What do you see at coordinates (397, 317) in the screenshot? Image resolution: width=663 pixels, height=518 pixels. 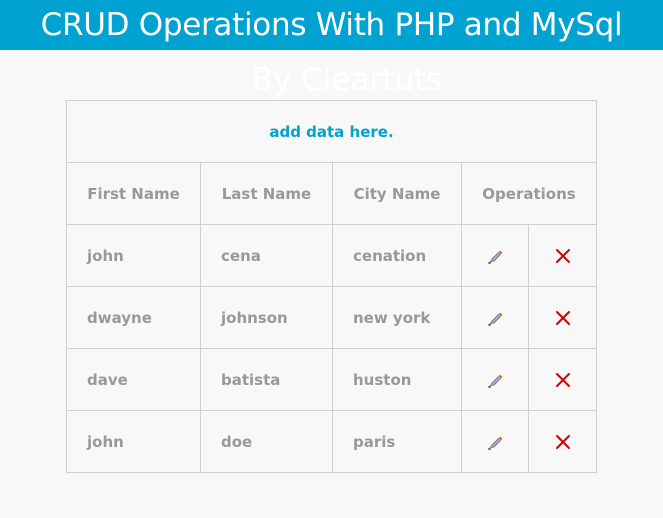 I see `city-name-cell: new york` at bounding box center [397, 317].